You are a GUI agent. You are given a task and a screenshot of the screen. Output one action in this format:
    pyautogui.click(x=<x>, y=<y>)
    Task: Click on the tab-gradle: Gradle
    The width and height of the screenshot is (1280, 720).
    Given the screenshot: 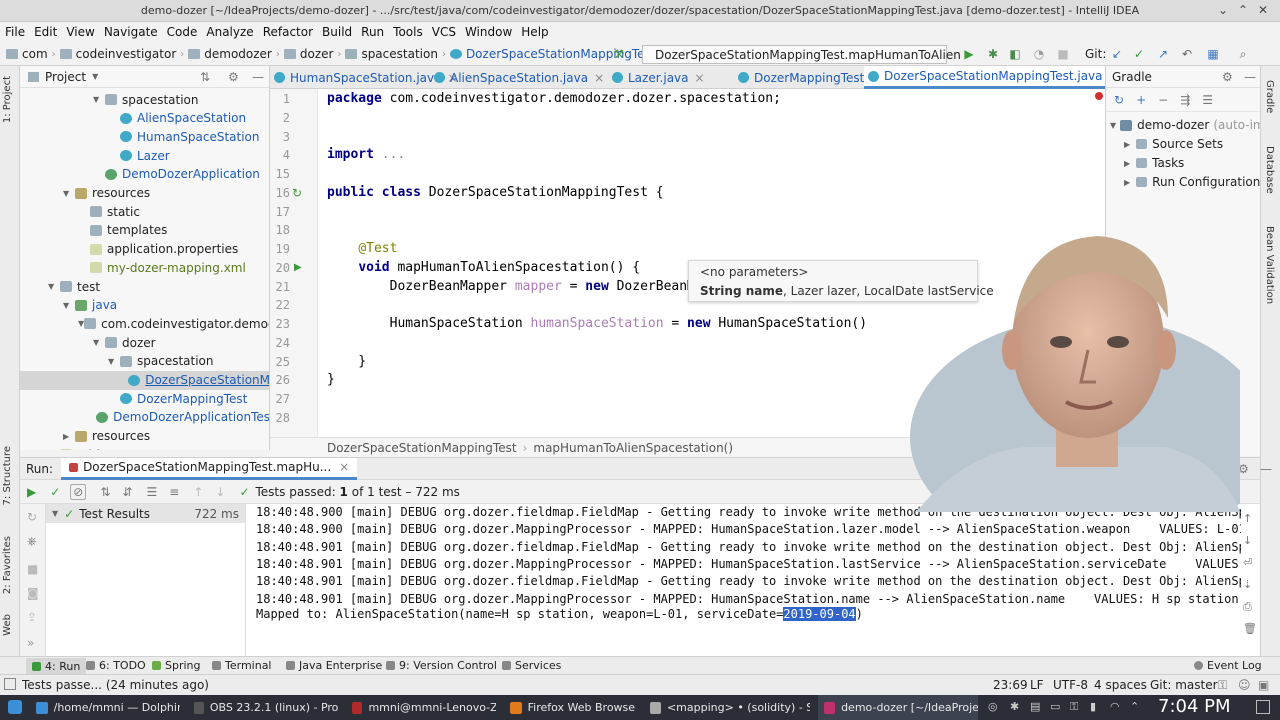 What is the action you would take?
    pyautogui.click(x=1269, y=96)
    